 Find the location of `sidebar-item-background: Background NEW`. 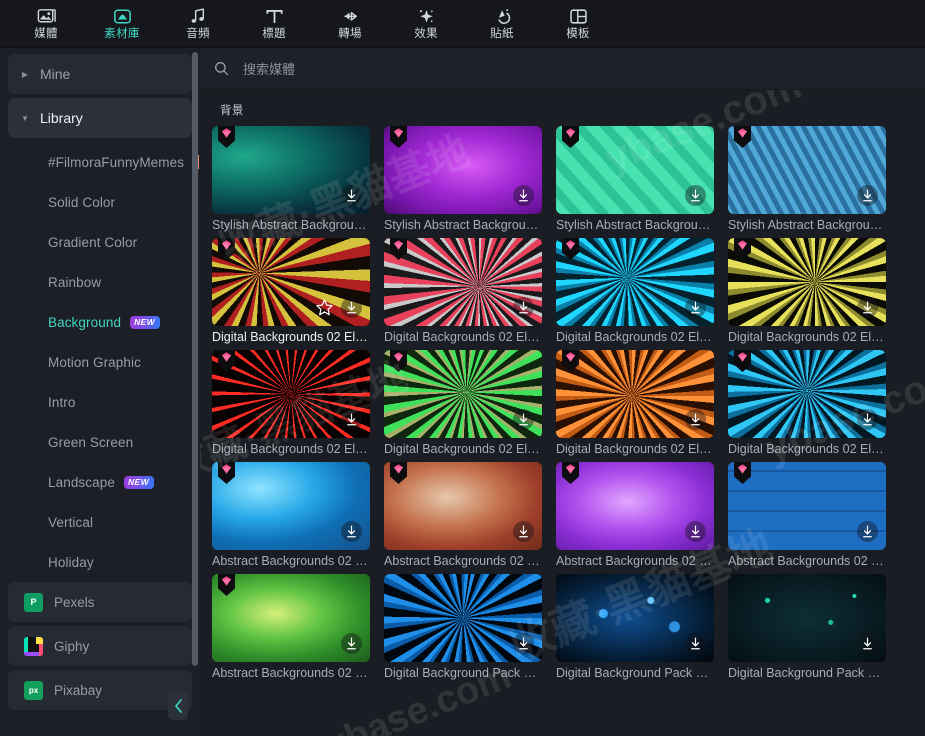

sidebar-item-background: Background NEW is located at coordinates (100, 322).